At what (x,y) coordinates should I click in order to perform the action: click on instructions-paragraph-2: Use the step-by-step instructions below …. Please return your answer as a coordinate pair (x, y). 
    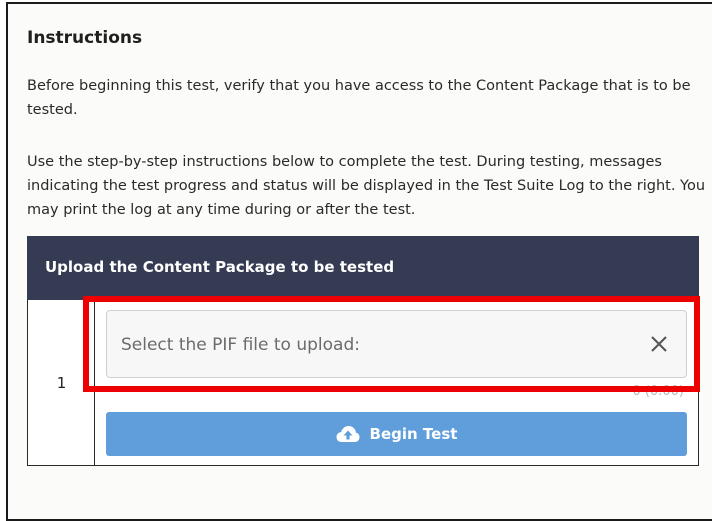
    Looking at the image, I should click on (366, 186).